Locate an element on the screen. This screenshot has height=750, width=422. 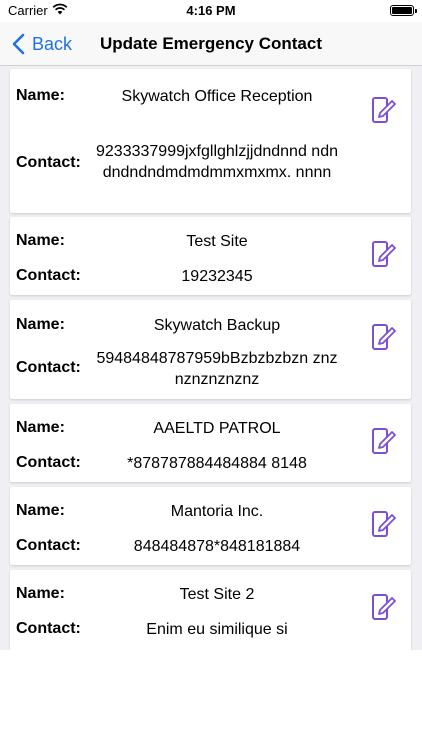
name-row: Name: Test Site is located at coordinates (185, 236).